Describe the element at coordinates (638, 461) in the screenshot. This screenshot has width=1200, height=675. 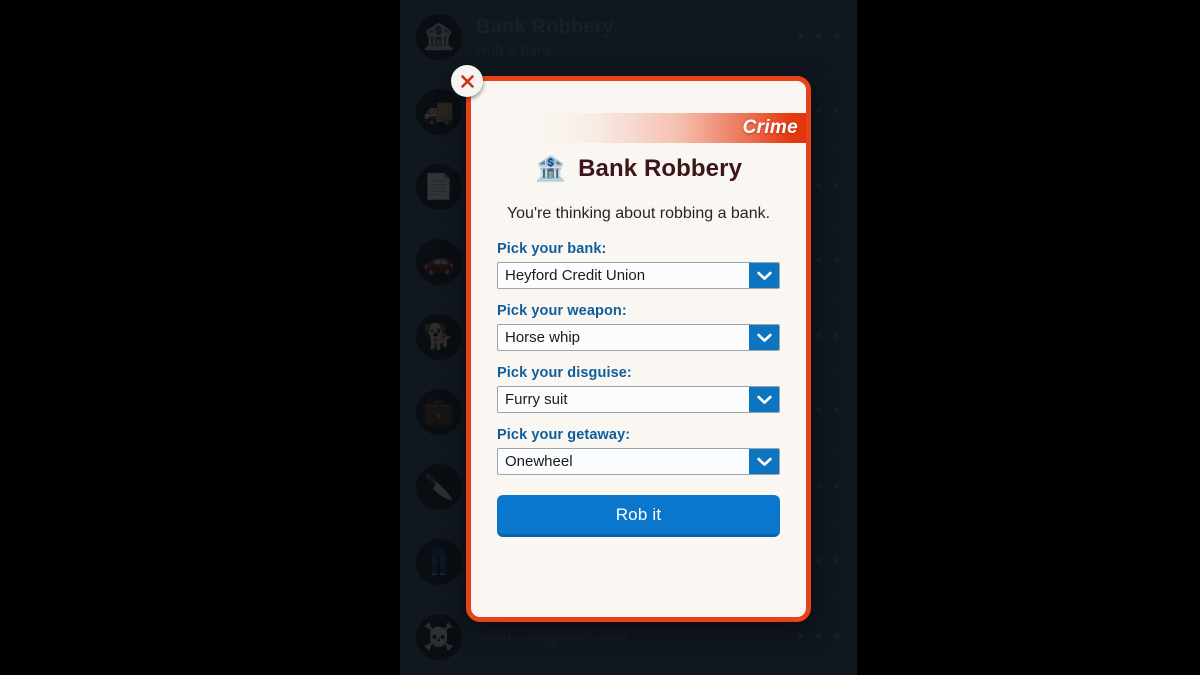
I see `getaway-select: Onewheel` at that location.